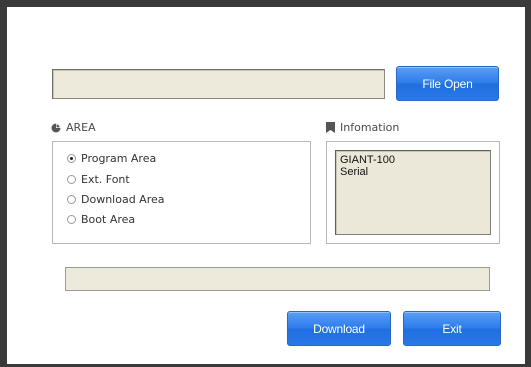 Image resolution: width=531 pixels, height=367 pixels. I want to click on progress-status-bar, so click(277, 279).